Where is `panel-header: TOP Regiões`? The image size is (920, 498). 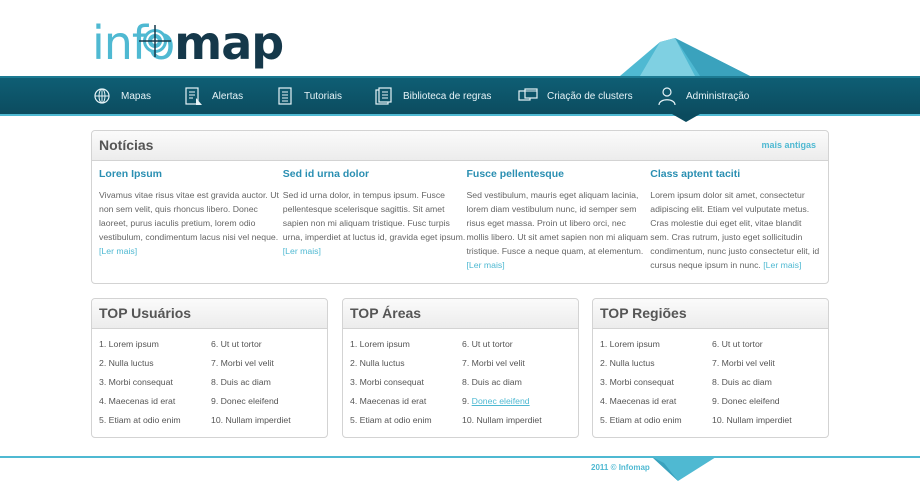
panel-header: TOP Regiões is located at coordinates (710, 314).